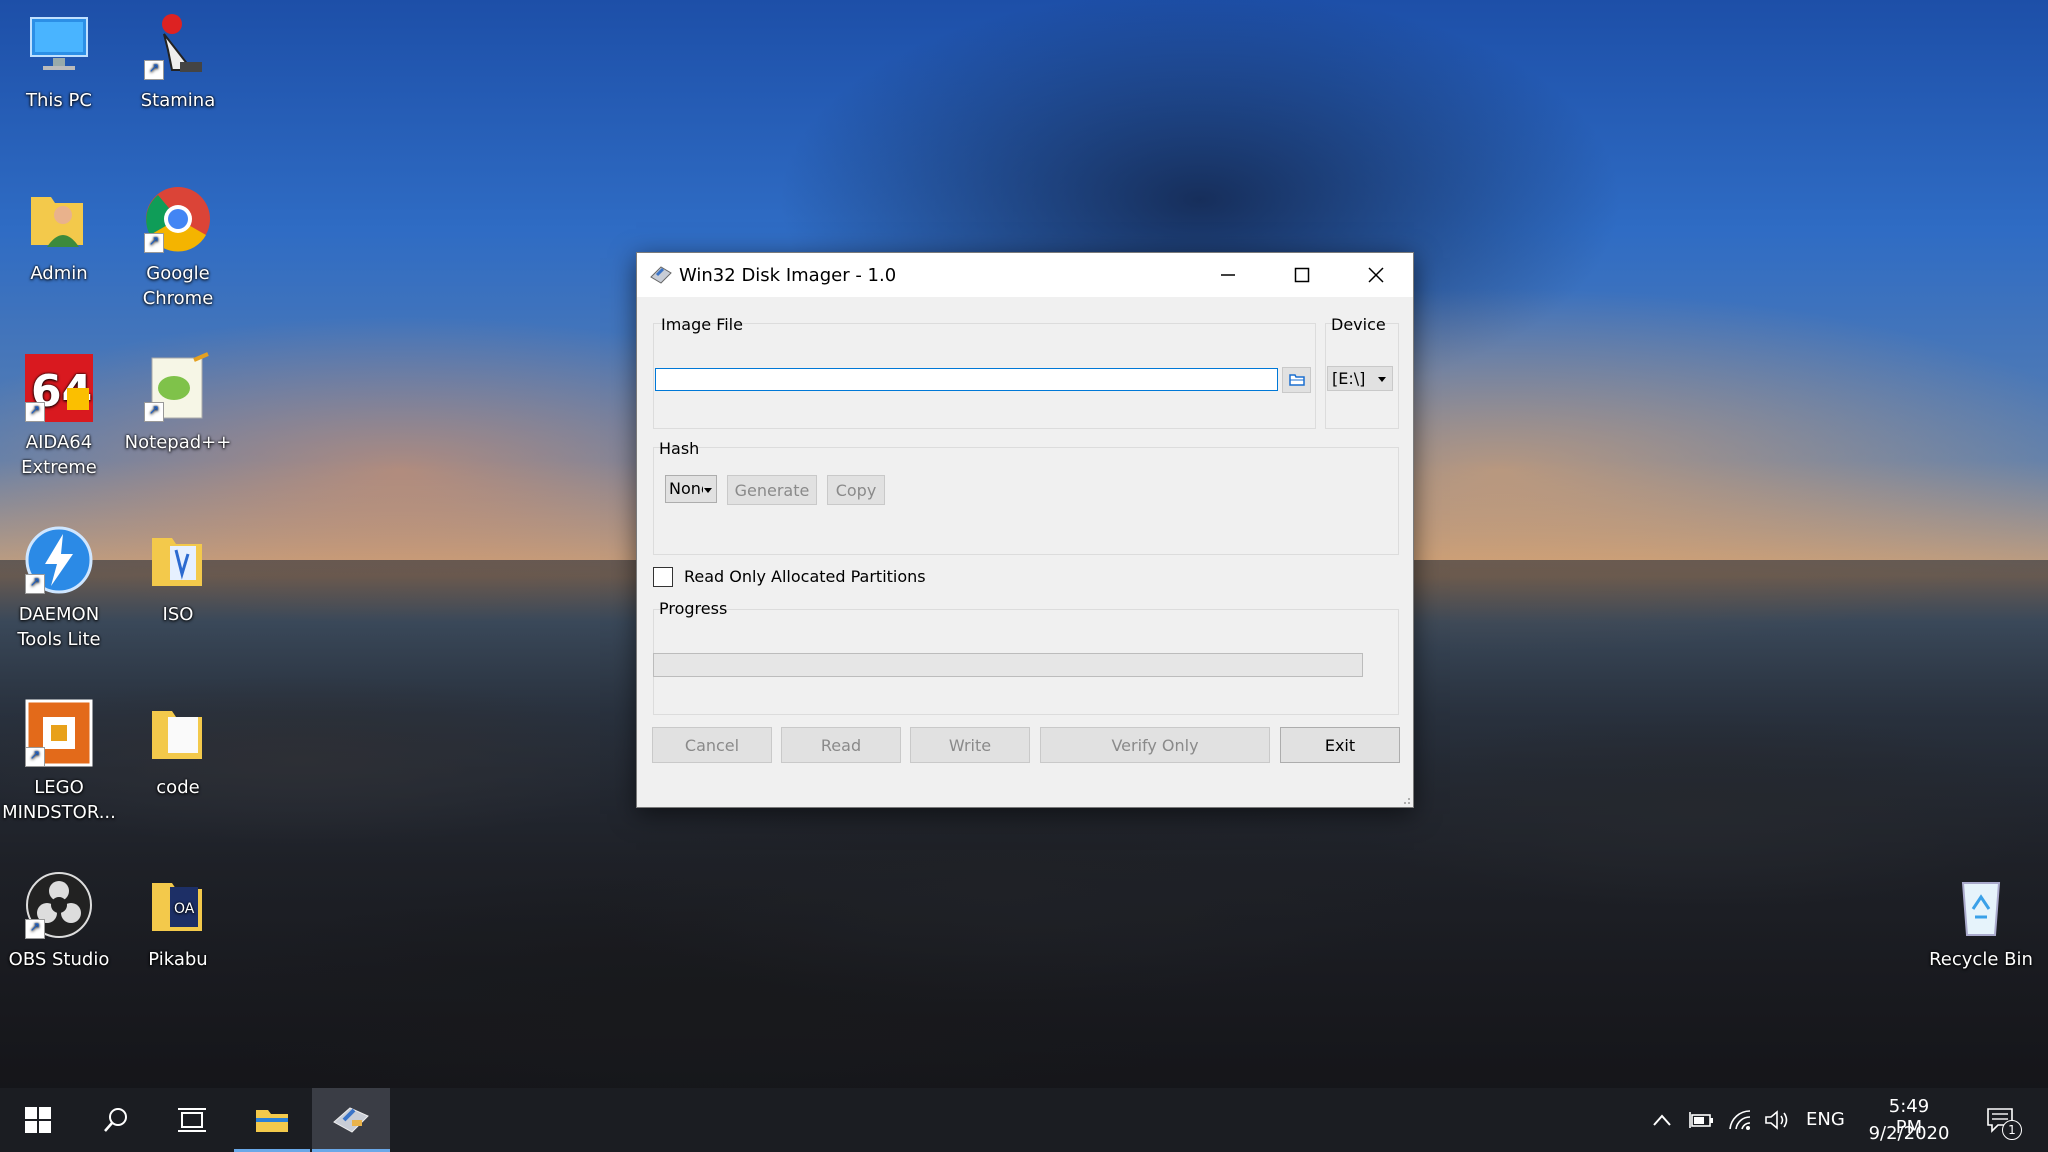 Image resolution: width=2048 pixels, height=1152 pixels. What do you see at coordinates (178, 100) in the screenshot?
I see `desktop-icon-label: Stamina` at bounding box center [178, 100].